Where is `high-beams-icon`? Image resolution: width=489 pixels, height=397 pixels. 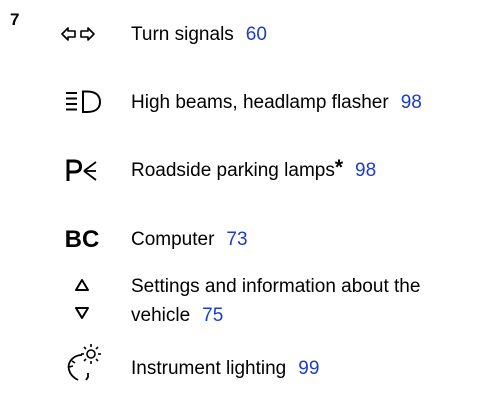
high-beams-icon is located at coordinates (82, 102).